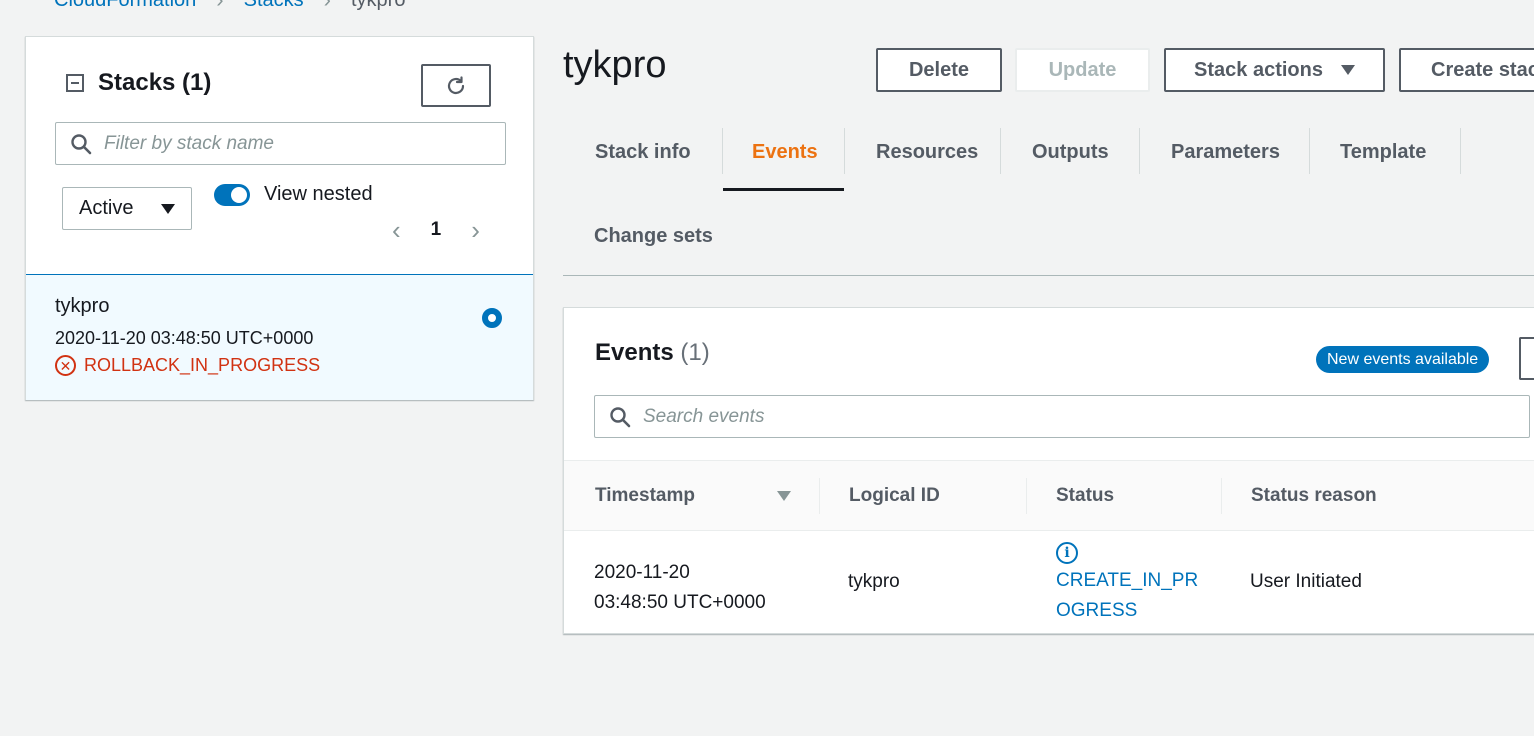 The width and height of the screenshot is (1534, 736). I want to click on tab-outputs: Outputs, so click(1070, 159).